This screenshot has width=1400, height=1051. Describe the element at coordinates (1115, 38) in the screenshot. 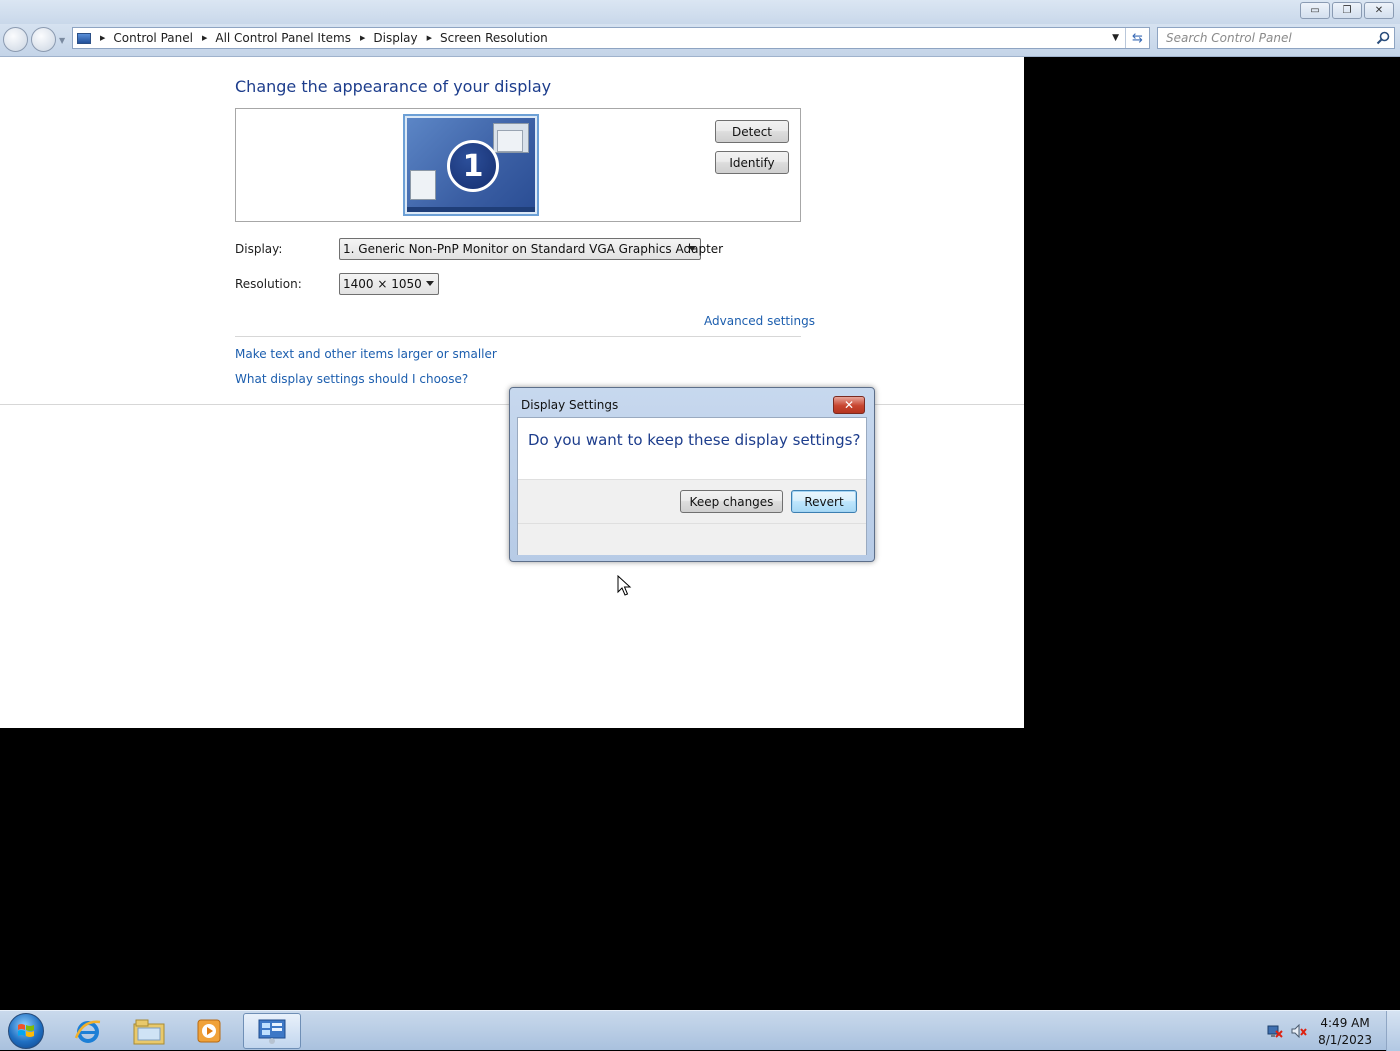

I see `address-dropdown-icon: ▼` at that location.